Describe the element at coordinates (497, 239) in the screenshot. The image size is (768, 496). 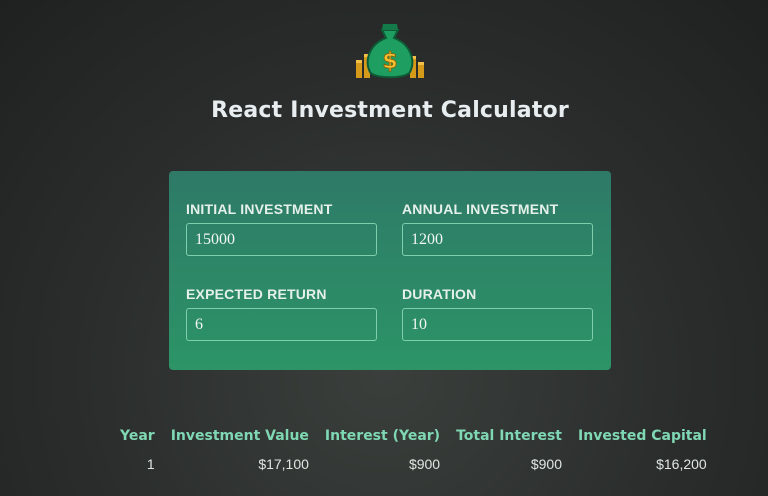
I see `annual-investment-input` at that location.